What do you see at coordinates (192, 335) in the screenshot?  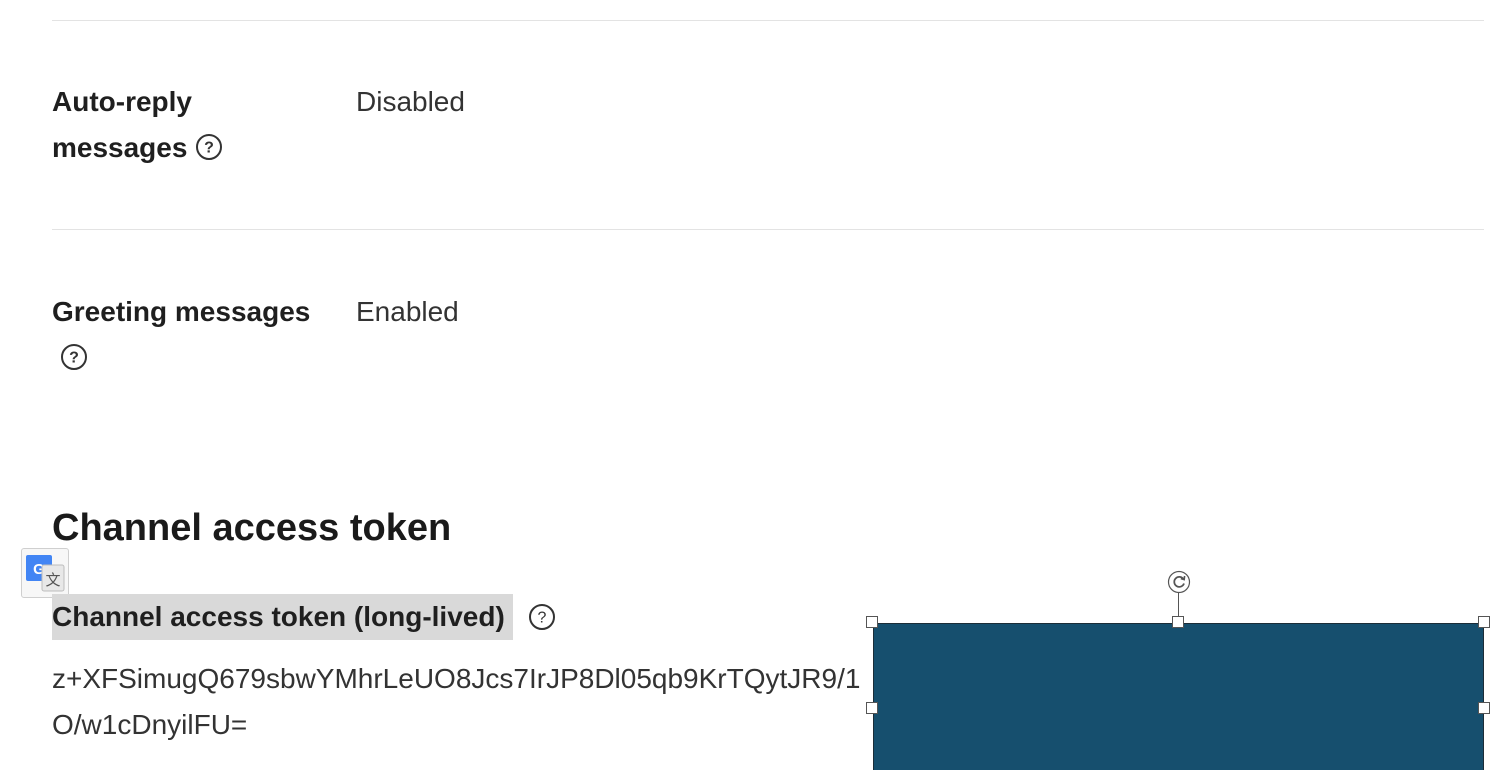 I see `greeting-label: Greeting messages?` at bounding box center [192, 335].